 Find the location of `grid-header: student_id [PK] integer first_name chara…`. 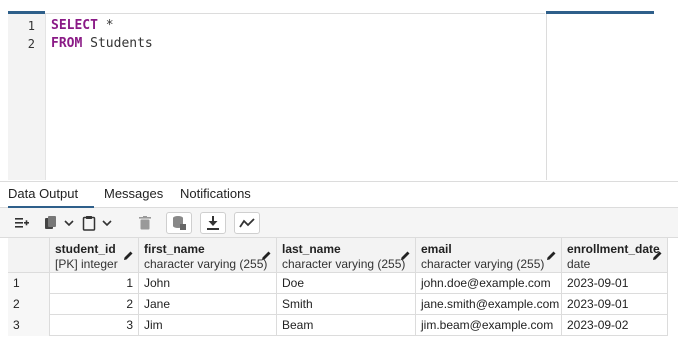

grid-header: student_id [PK] integer first_name chara… is located at coordinates (338, 255).